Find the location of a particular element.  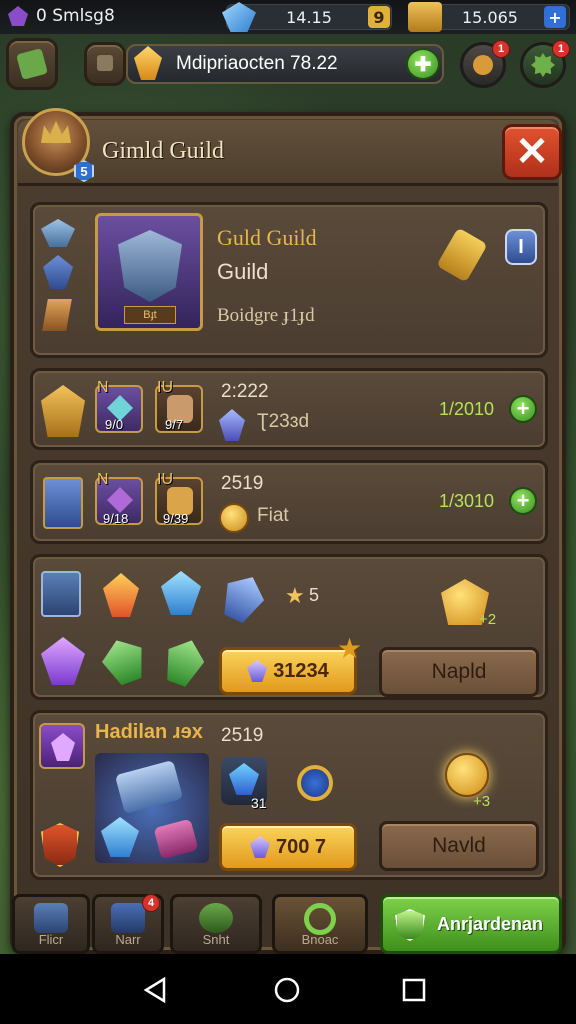

event-banner: Mdipriaocten 78.22 is located at coordinates (285, 64).